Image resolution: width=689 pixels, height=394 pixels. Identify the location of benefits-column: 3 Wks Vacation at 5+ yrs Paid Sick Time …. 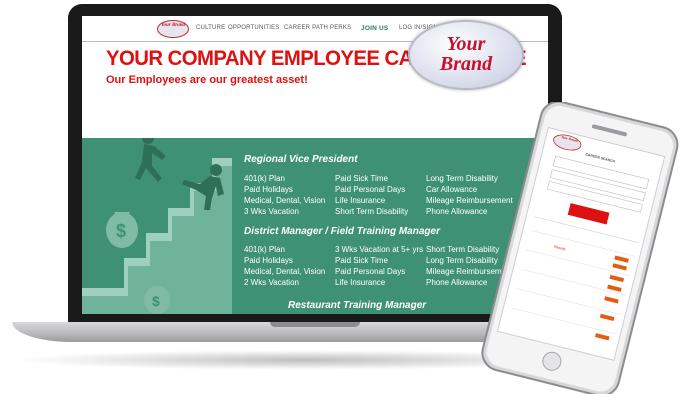
(379, 266).